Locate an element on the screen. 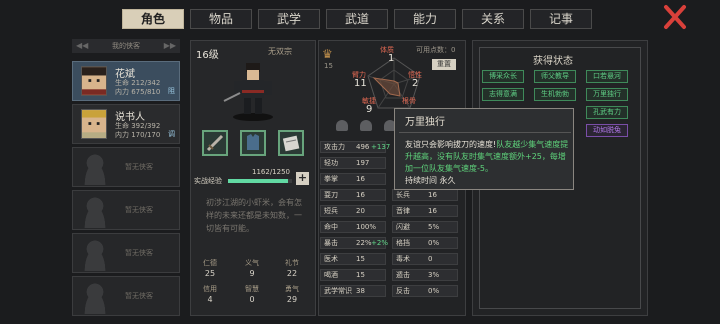  equip-slot-weapon is located at coordinates (215, 143).